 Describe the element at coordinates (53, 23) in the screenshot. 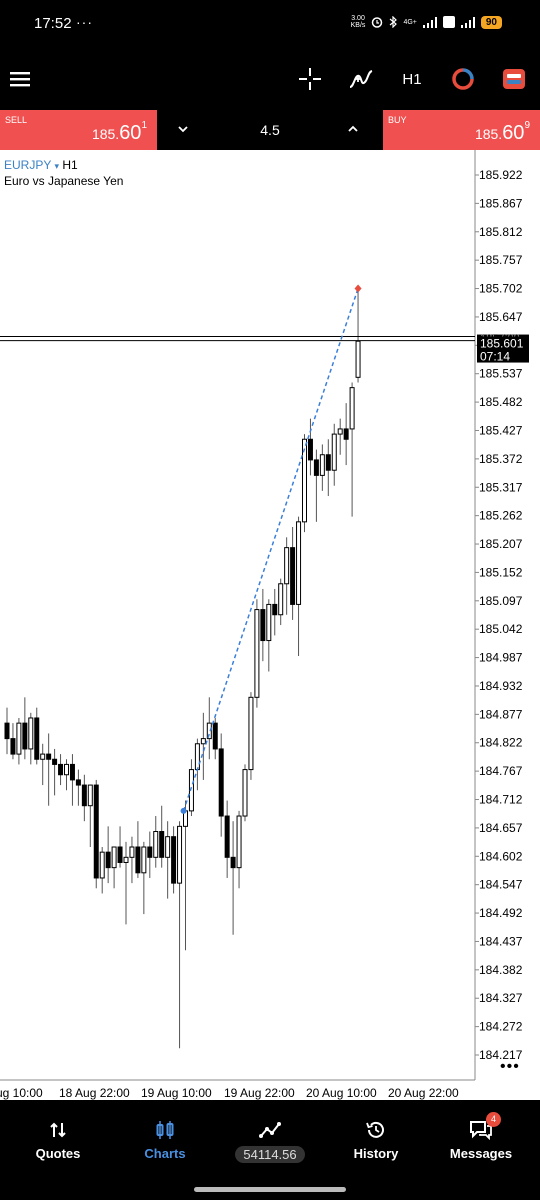

I see `status-time: 17:52` at that location.